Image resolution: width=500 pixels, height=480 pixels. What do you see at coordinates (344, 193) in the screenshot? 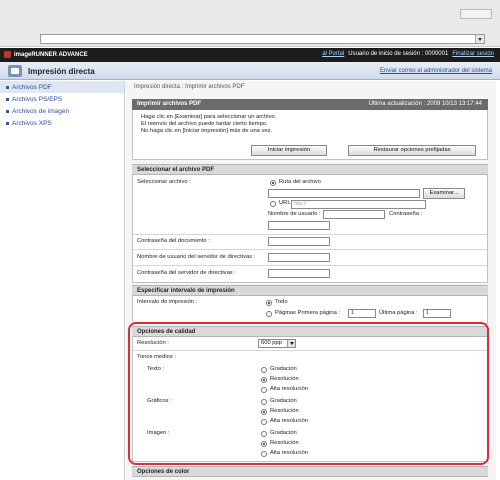
I see `file-path-input` at bounding box center [344, 193].